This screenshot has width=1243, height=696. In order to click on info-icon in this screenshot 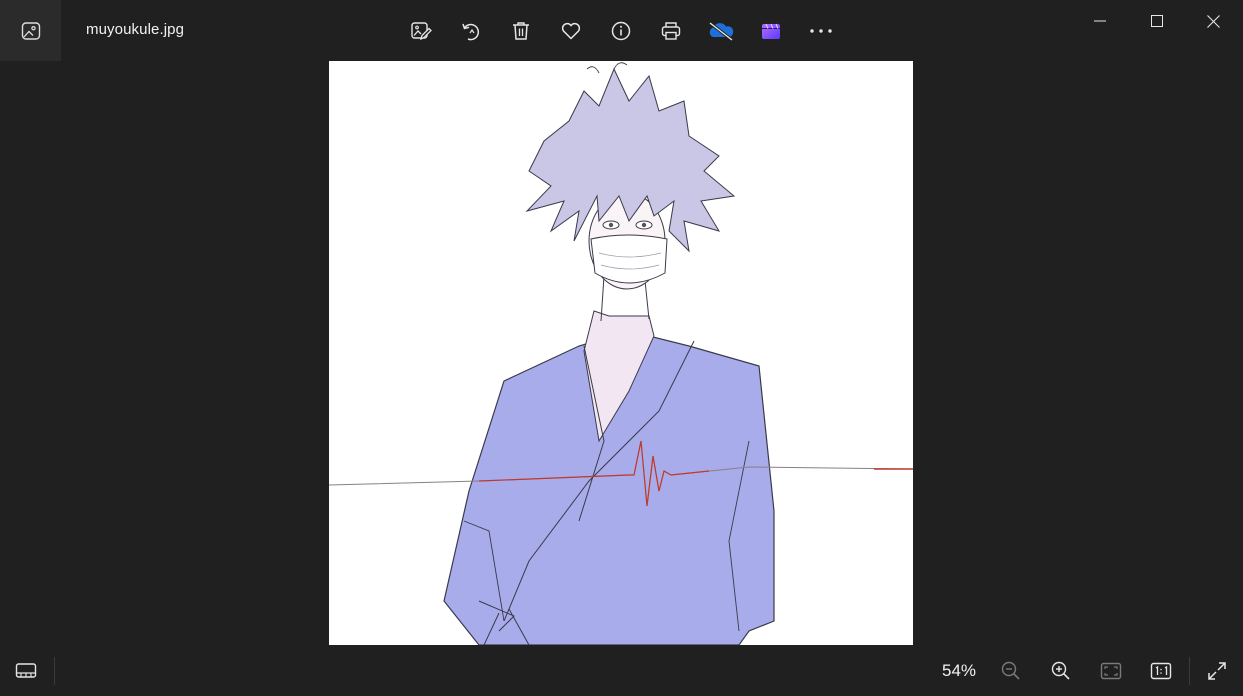, I will do `click(621, 31)`.